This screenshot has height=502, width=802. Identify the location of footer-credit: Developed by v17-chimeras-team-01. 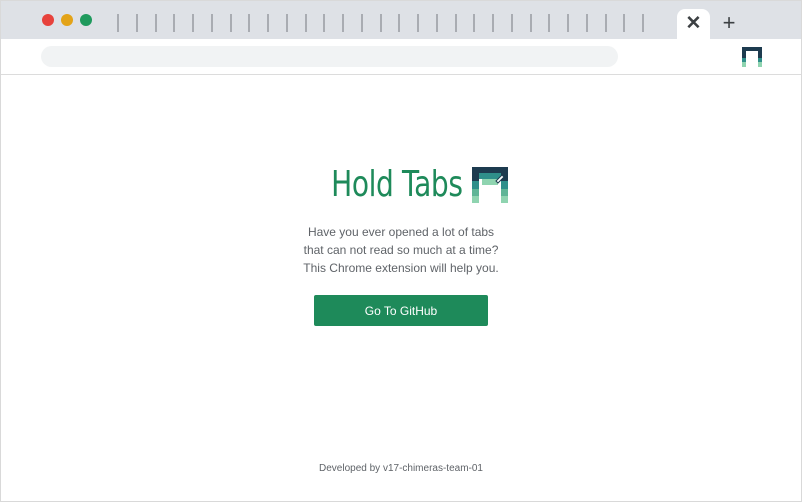
(401, 468).